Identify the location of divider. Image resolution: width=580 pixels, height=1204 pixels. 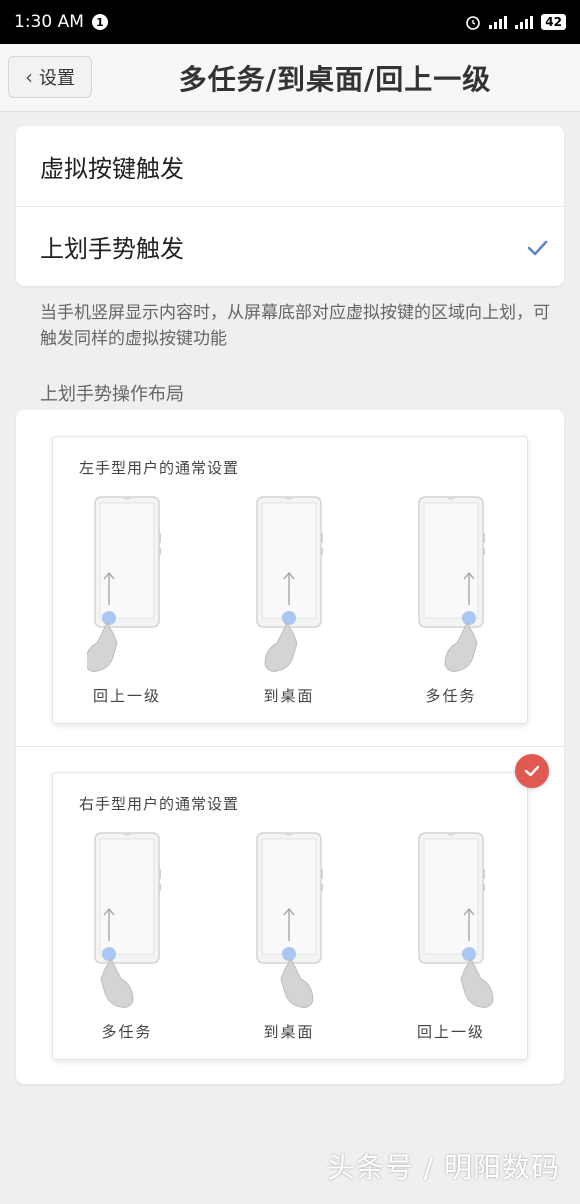
(290, 746).